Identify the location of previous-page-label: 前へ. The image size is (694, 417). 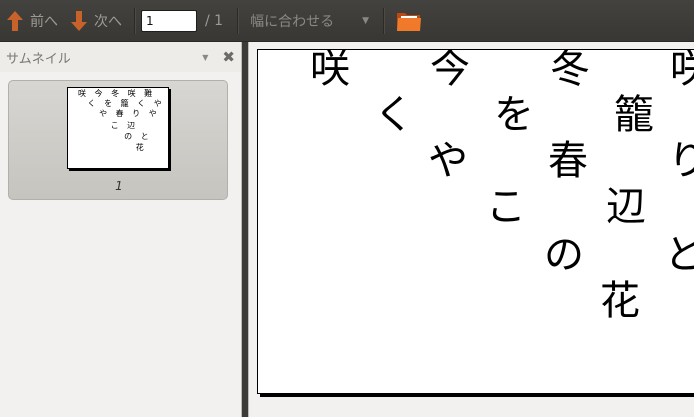
(44, 21).